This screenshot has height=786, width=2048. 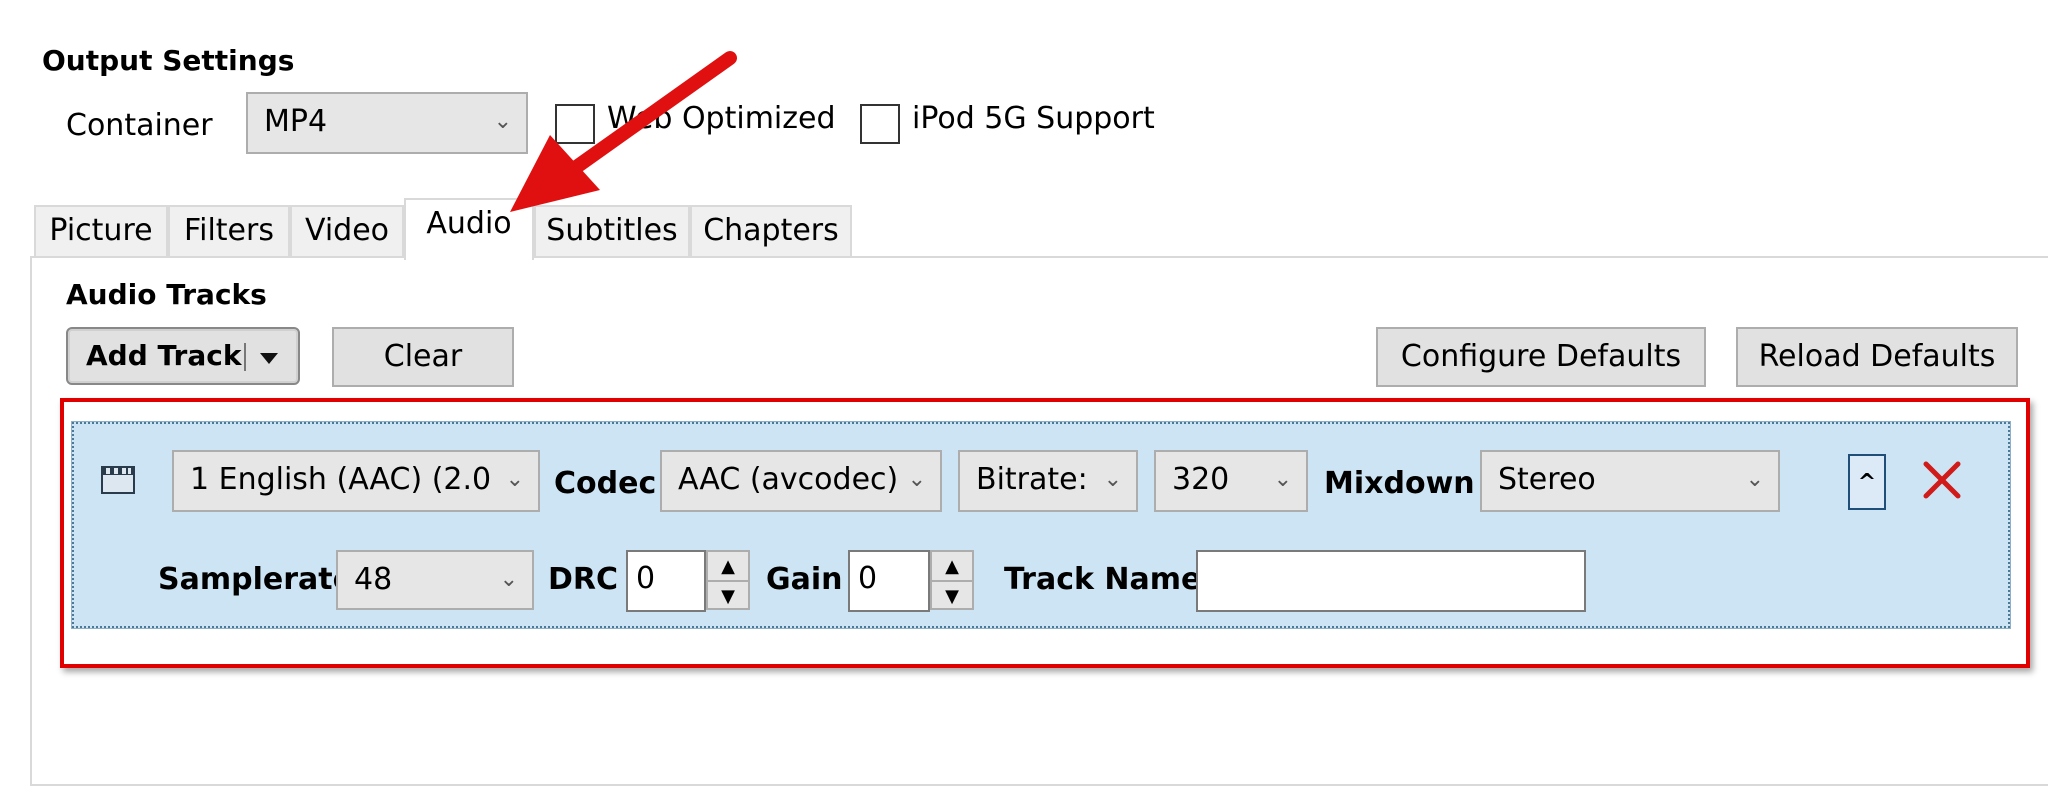 What do you see at coordinates (1630, 481) in the screenshot?
I see `mixdown-select: Stereo ⌄` at bounding box center [1630, 481].